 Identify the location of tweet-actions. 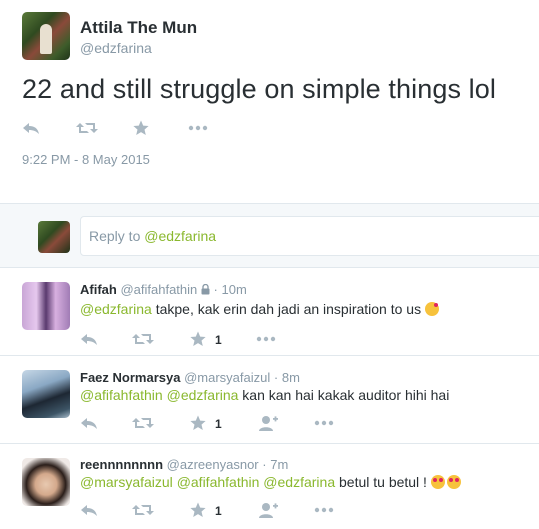
(122, 129).